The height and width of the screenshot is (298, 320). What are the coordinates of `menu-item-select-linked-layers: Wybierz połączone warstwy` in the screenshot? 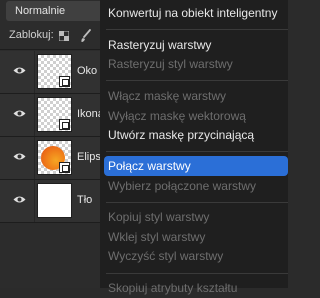 It's located at (196, 186).